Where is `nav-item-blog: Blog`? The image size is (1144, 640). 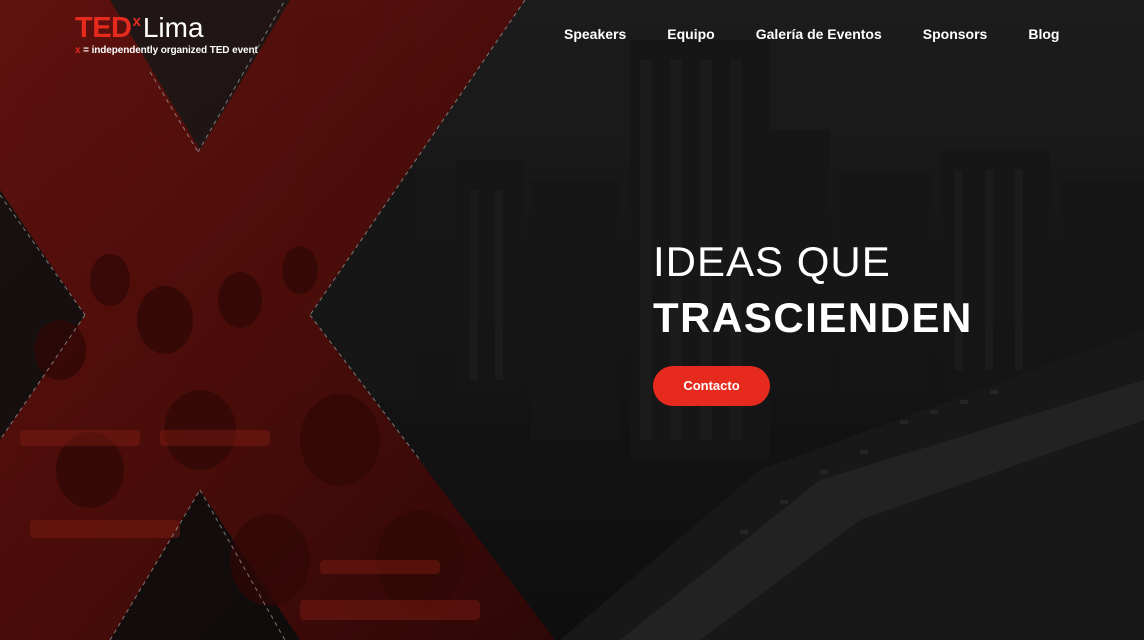 nav-item-blog: Blog is located at coordinates (1043, 34).